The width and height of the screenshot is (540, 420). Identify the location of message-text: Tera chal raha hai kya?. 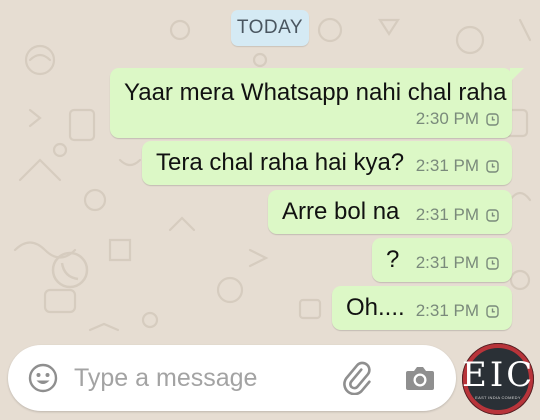
(280, 162).